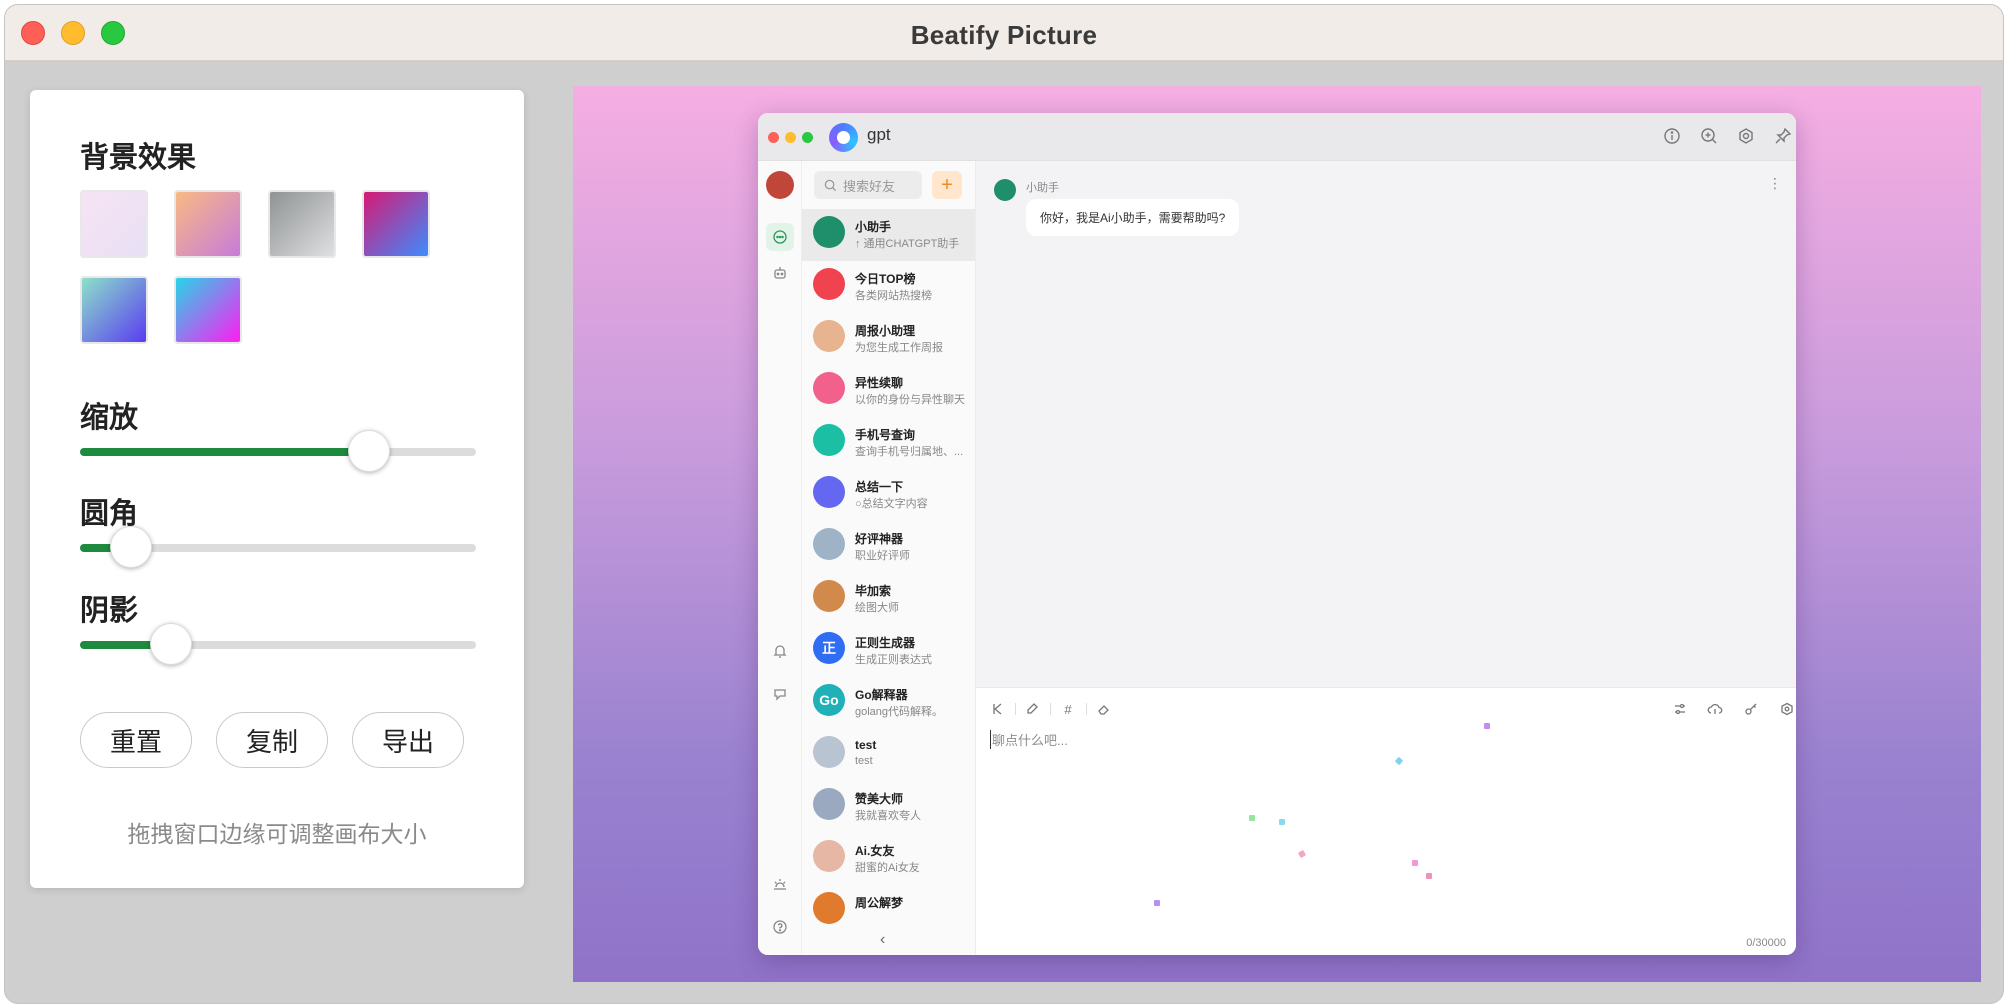 This screenshot has height=1008, width=2008. Describe the element at coordinates (136, 740) in the screenshot. I see `reset-button: 重置` at that location.